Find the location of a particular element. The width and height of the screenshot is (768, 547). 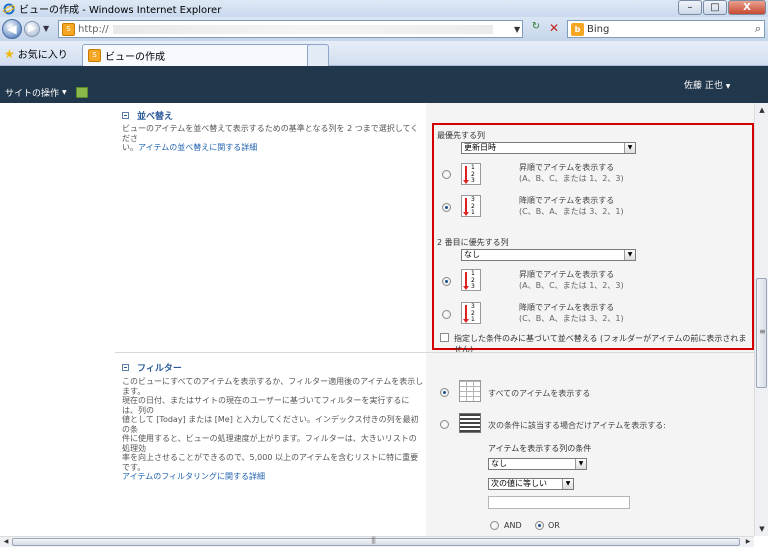

filter-value-input is located at coordinates (559, 502).